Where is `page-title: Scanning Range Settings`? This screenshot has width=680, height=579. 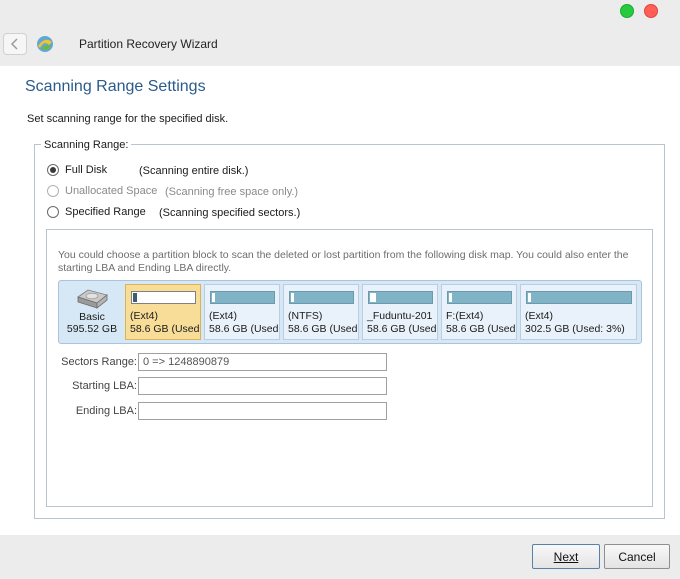 page-title: Scanning Range Settings is located at coordinates (115, 86).